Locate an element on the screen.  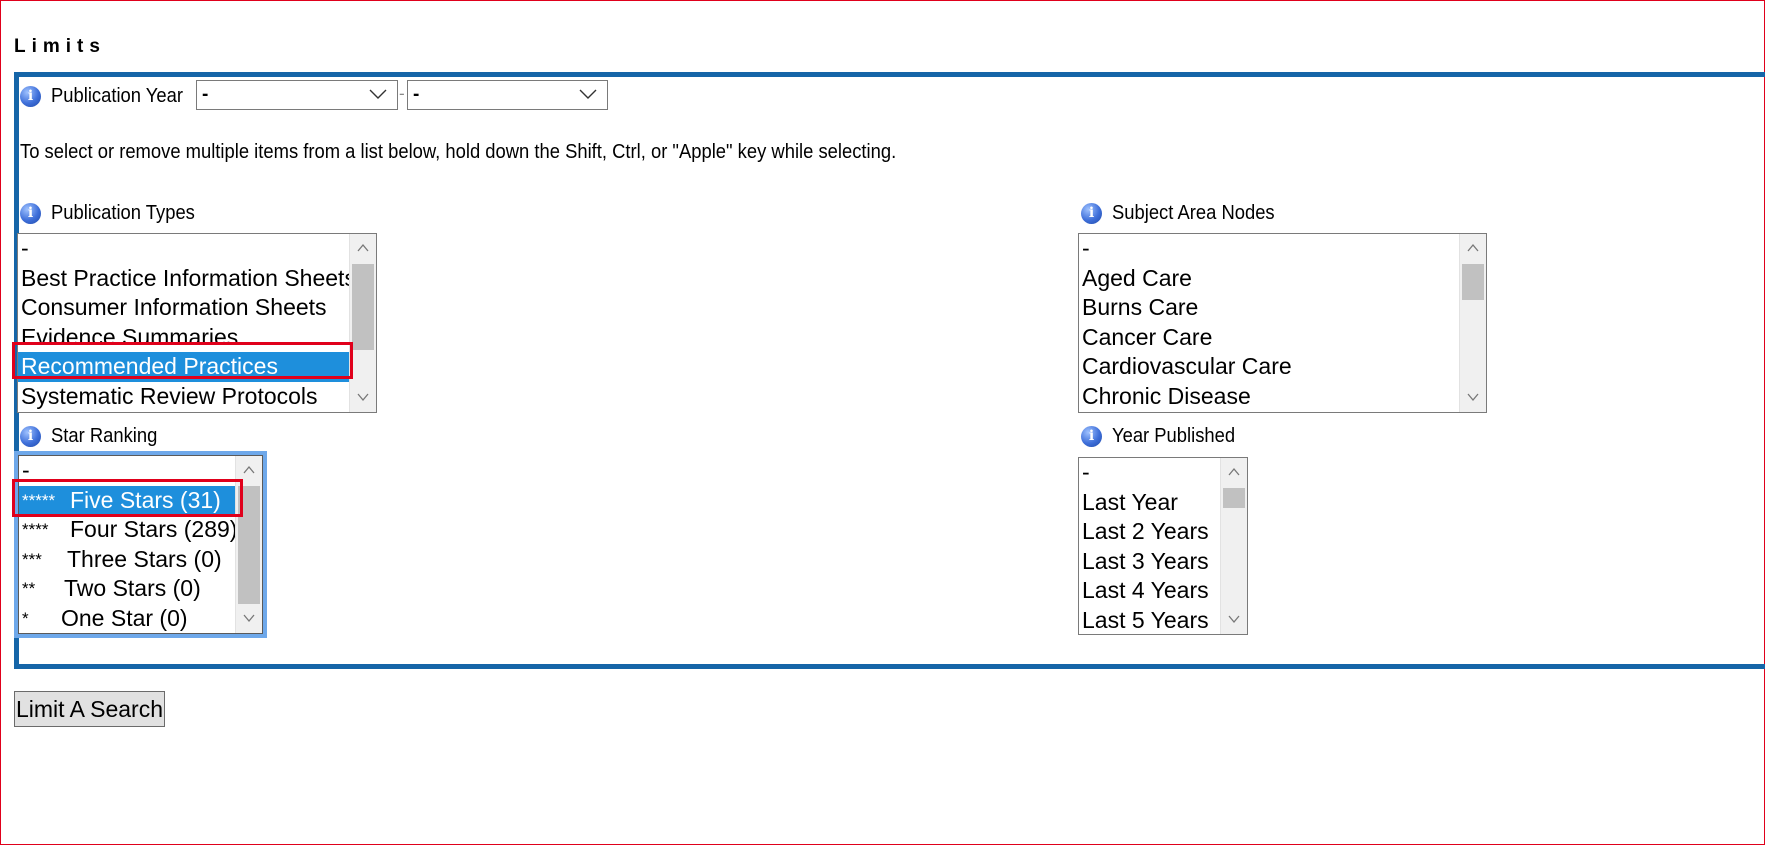
publication-year-label-group: i Publication Year is located at coordinates (107, 96).